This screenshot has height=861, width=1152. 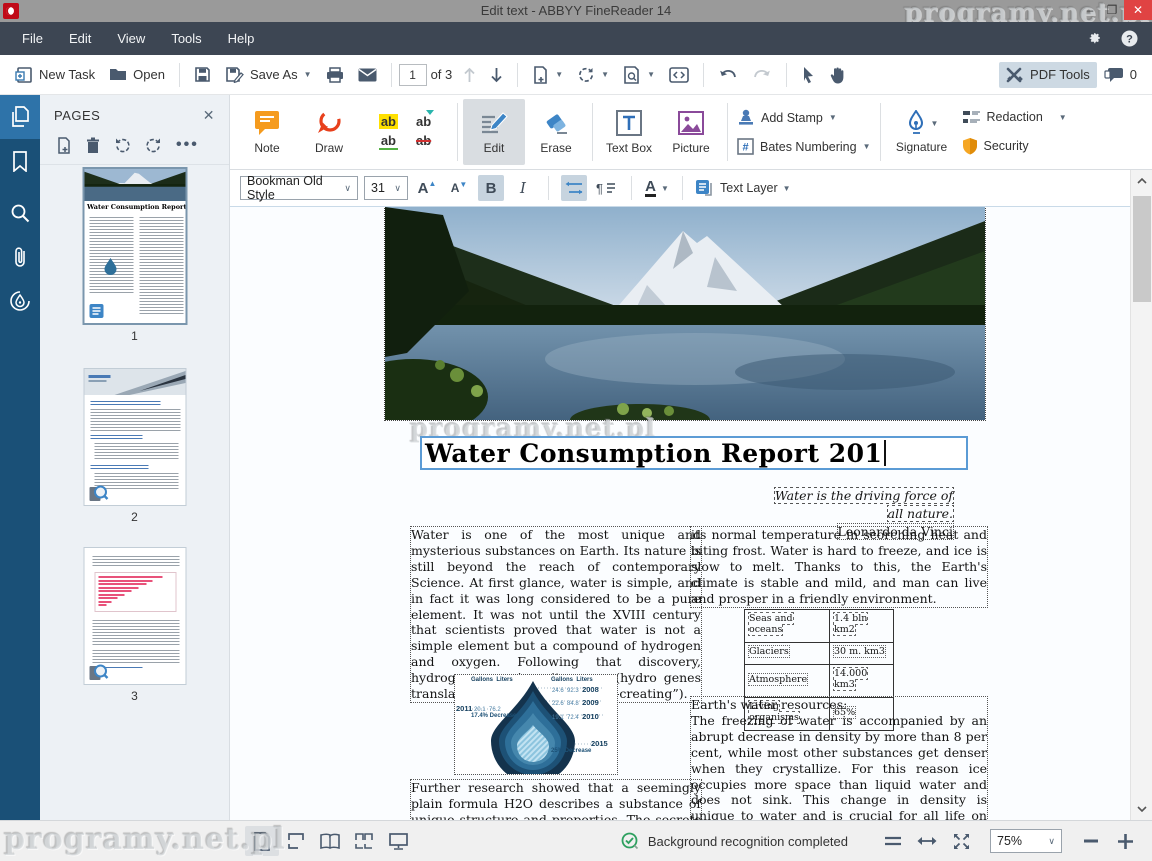 I want to click on text-box-button: Text Box, so click(x=629, y=132).